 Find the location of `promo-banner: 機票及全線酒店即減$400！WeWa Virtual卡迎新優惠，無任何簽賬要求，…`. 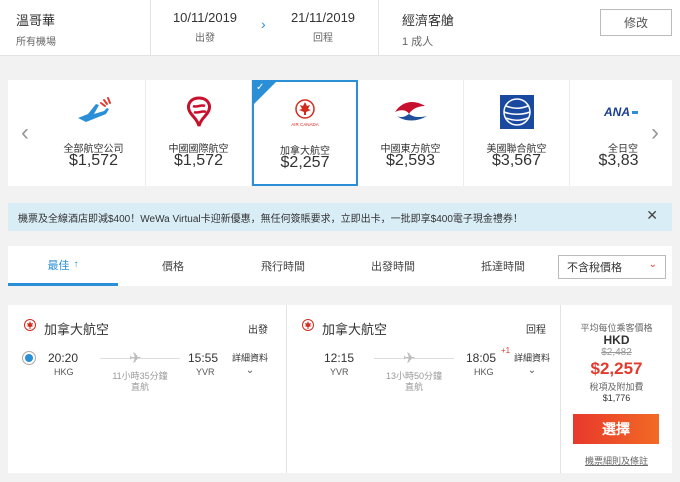

promo-banner: 機票及全線酒店即減$400！WeWa Virtual卡迎新優惠，無任何簽賬要求，… is located at coordinates (340, 217).